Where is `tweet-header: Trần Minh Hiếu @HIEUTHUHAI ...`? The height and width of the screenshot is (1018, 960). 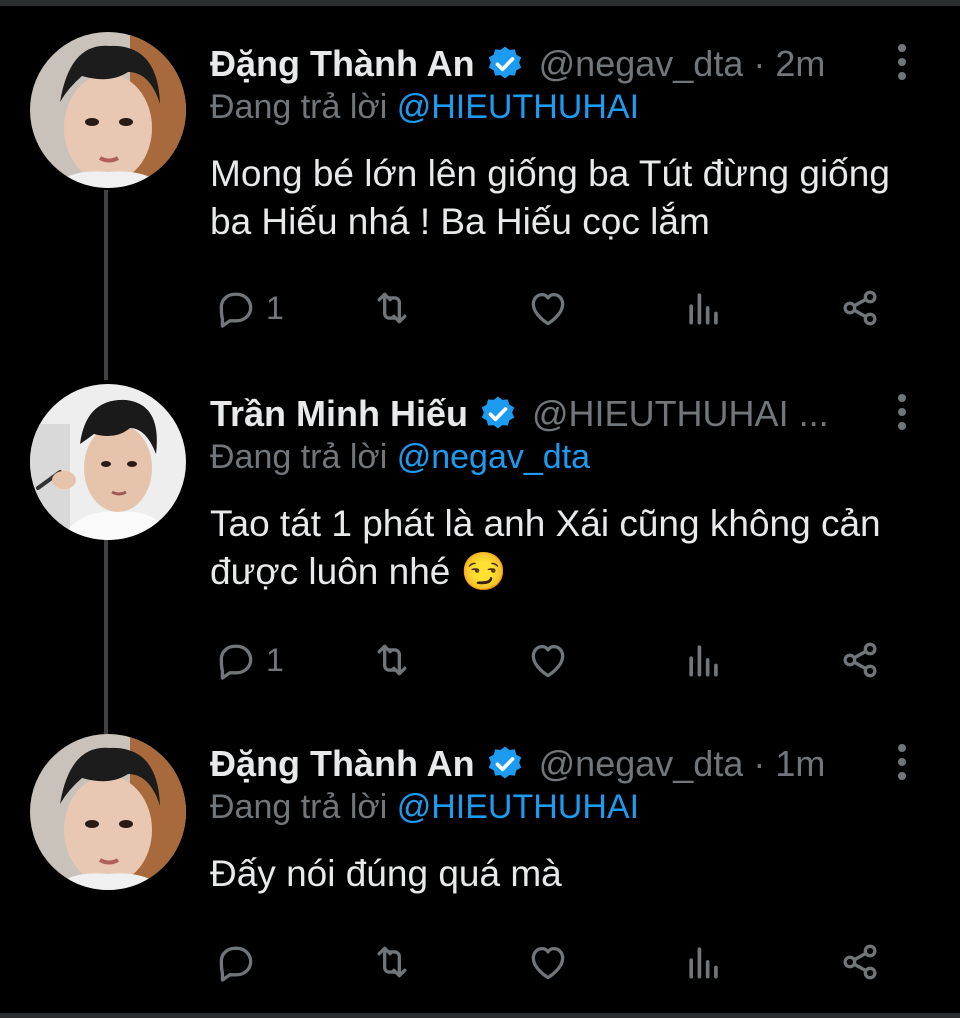
tweet-header: Trần Minh Hiếu @HIEUTHUHAI ... is located at coordinates (540, 414).